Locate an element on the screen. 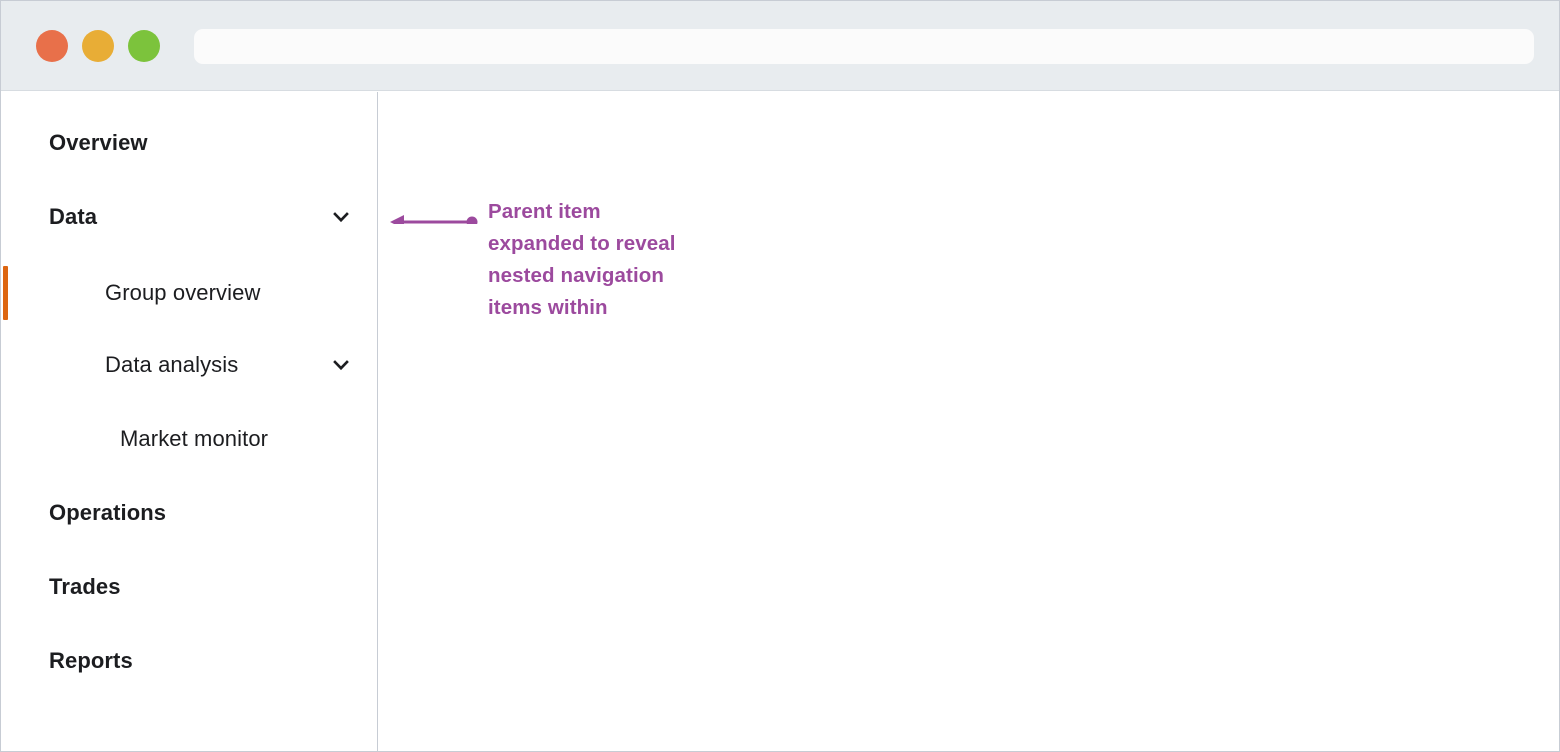 The image size is (1560, 752). window-titlebar is located at coordinates (780, 46).